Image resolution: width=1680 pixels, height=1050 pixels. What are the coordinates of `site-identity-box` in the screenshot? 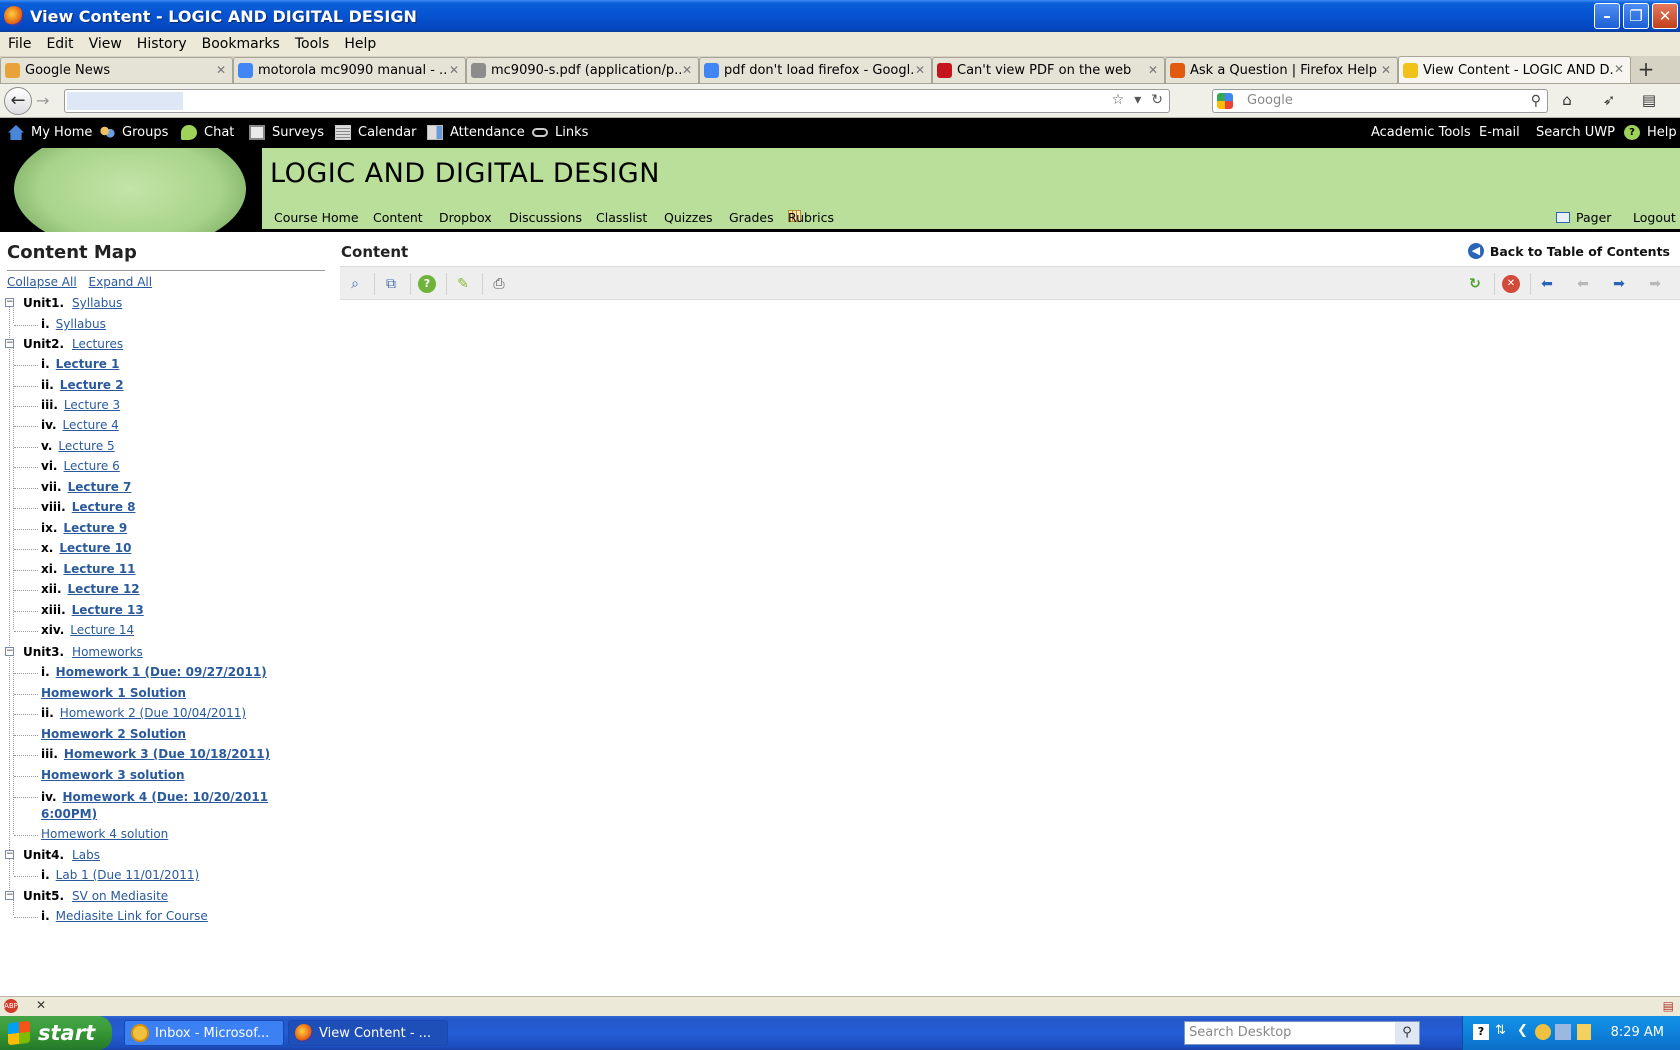 It's located at (125, 101).